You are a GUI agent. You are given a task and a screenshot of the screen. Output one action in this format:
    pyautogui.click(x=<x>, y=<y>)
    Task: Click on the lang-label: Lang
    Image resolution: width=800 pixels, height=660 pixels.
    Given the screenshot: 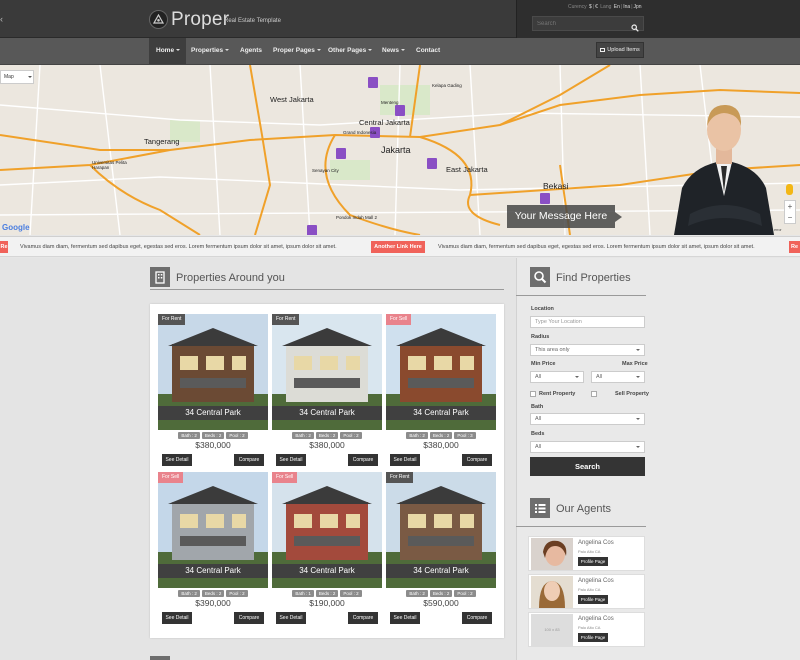 What is the action you would take?
    pyautogui.click(x=606, y=7)
    